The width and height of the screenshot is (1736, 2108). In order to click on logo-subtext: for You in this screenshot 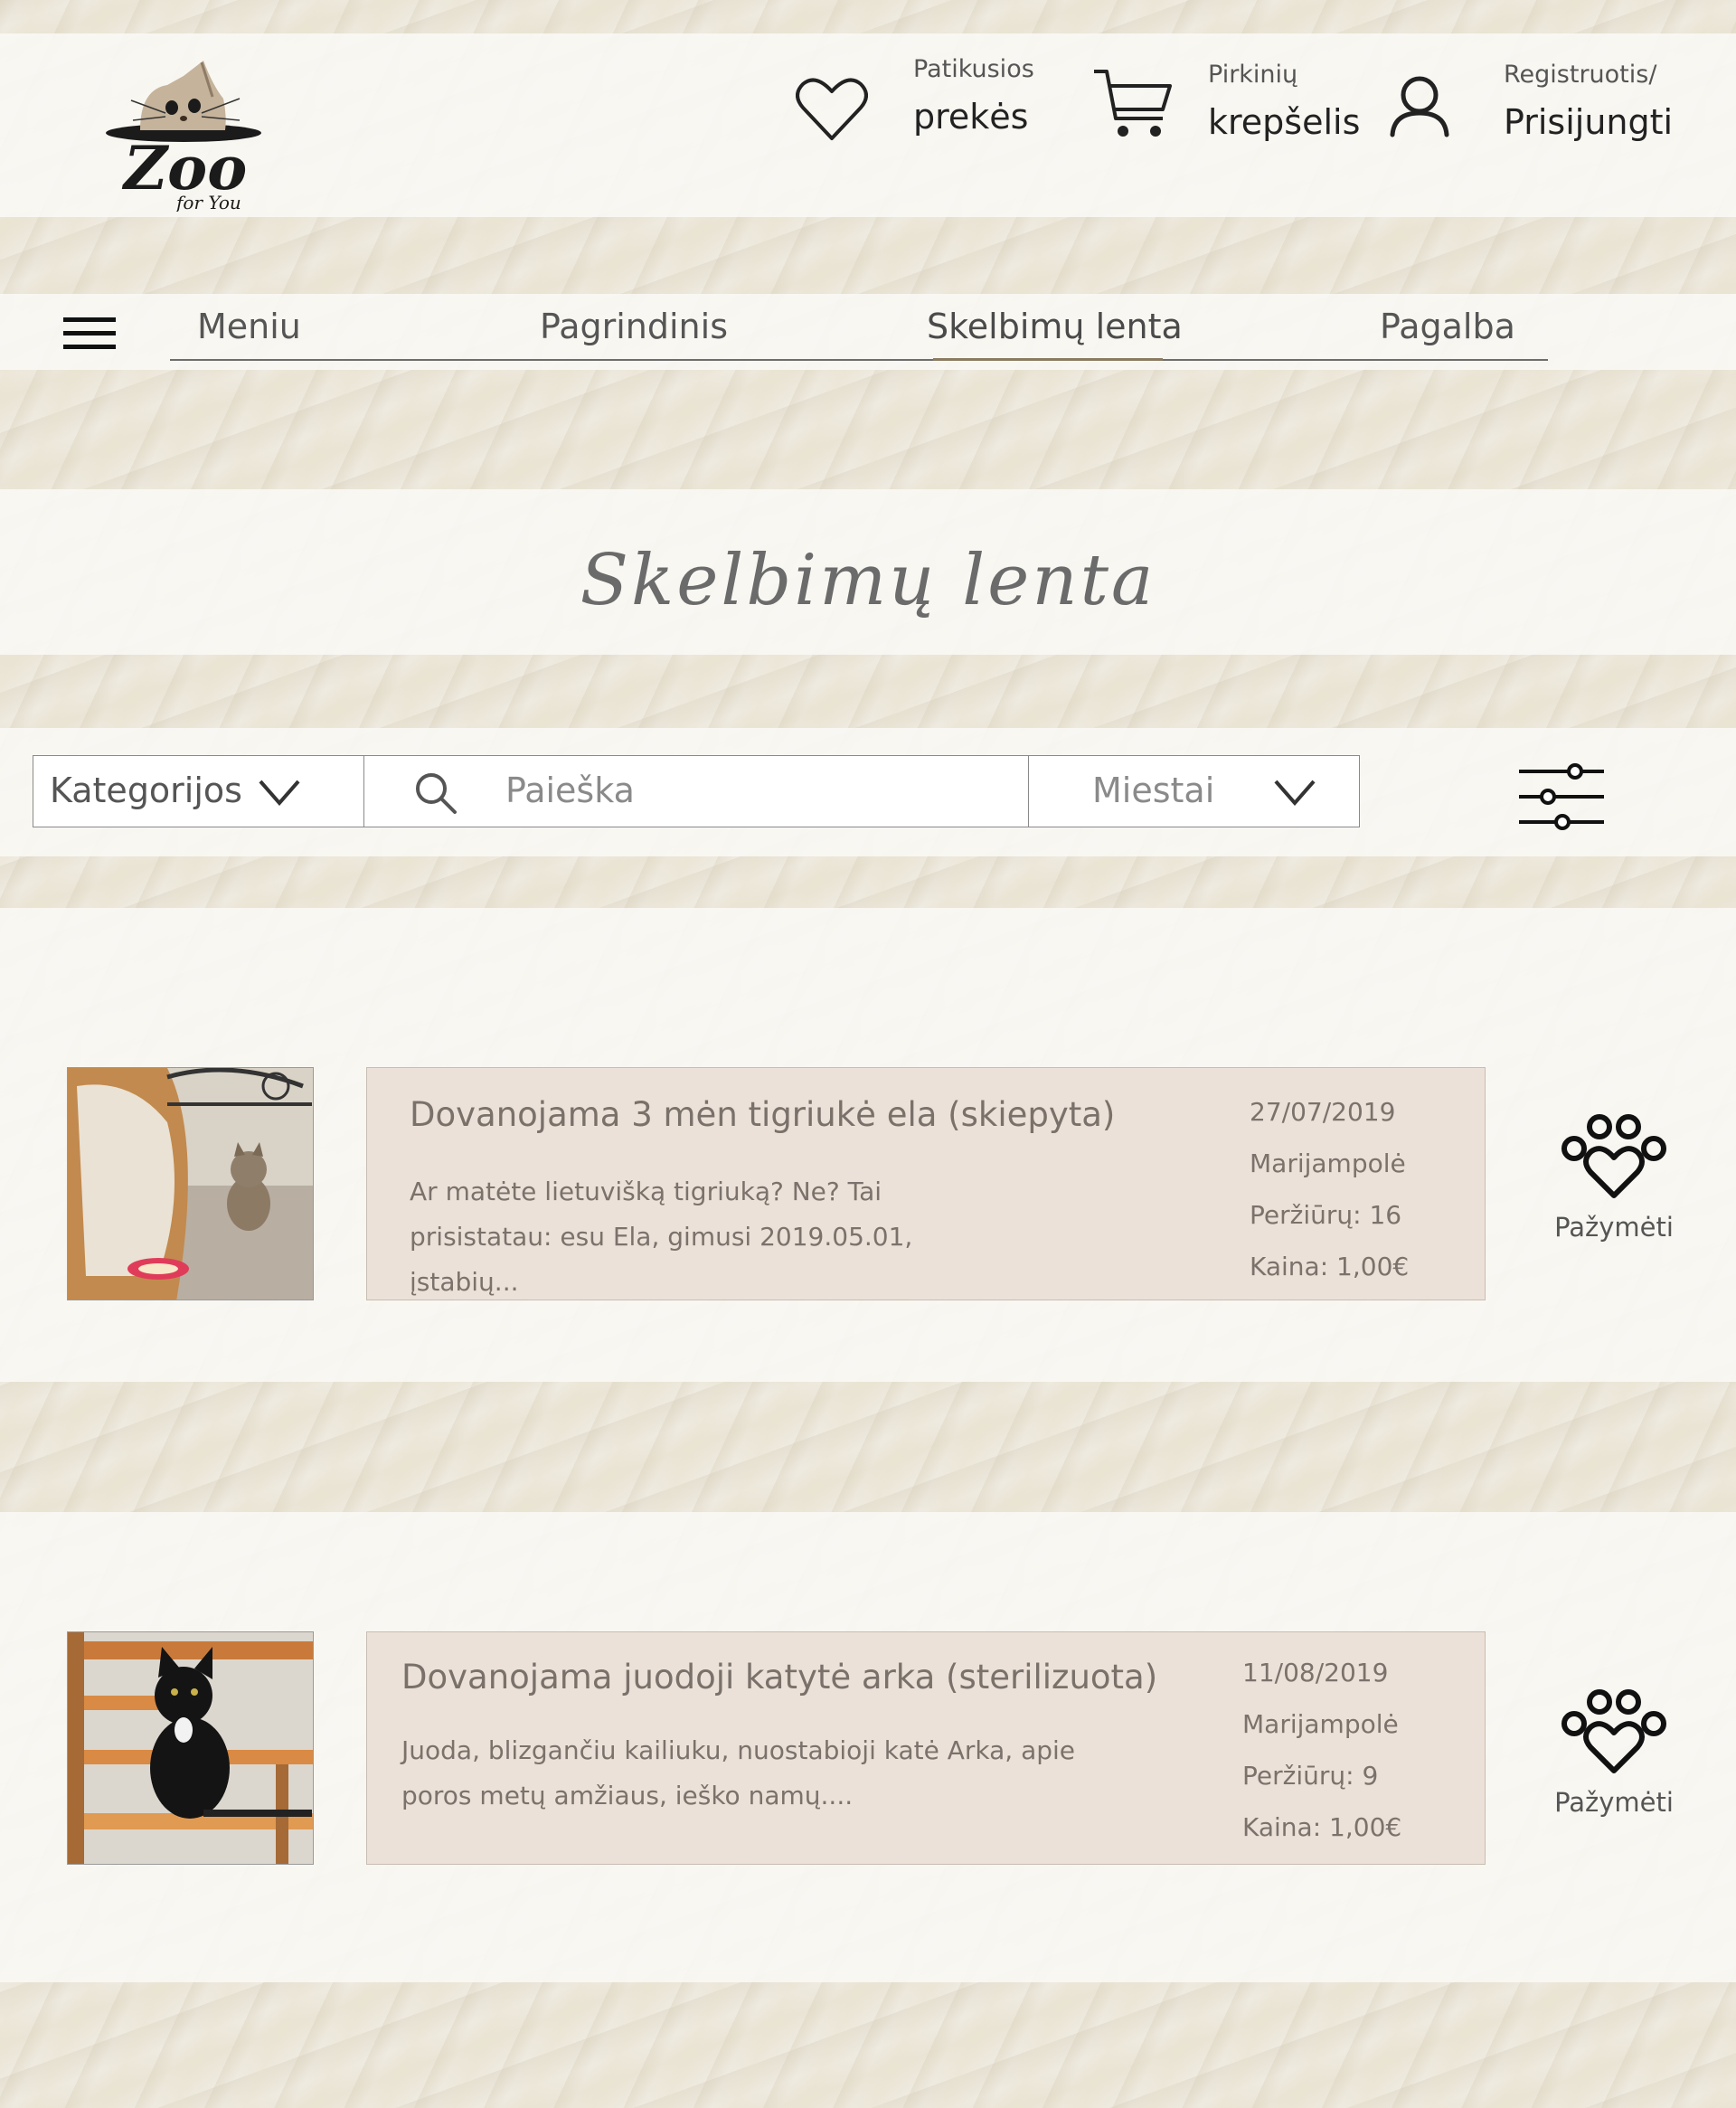, I will do `click(208, 202)`.